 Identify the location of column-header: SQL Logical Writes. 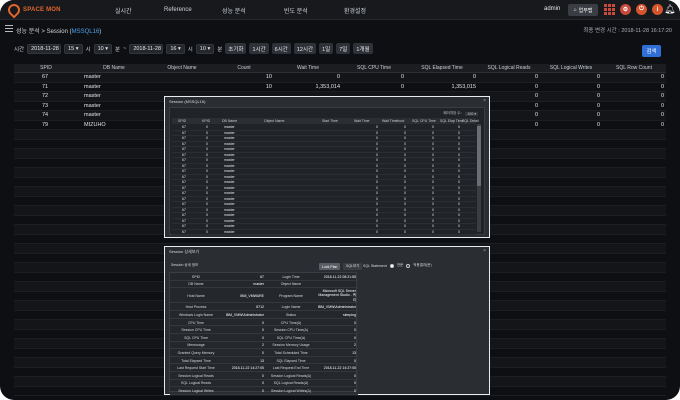
(571, 68).